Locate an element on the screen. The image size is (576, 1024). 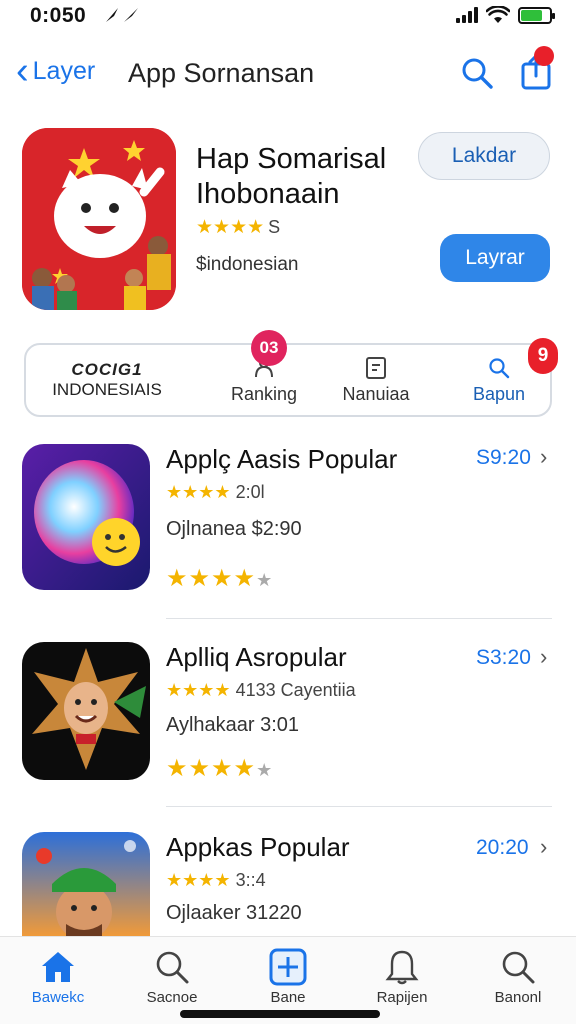
app-rating: ★★★★ 4133 Cayentiia is located at coordinates (261, 690).